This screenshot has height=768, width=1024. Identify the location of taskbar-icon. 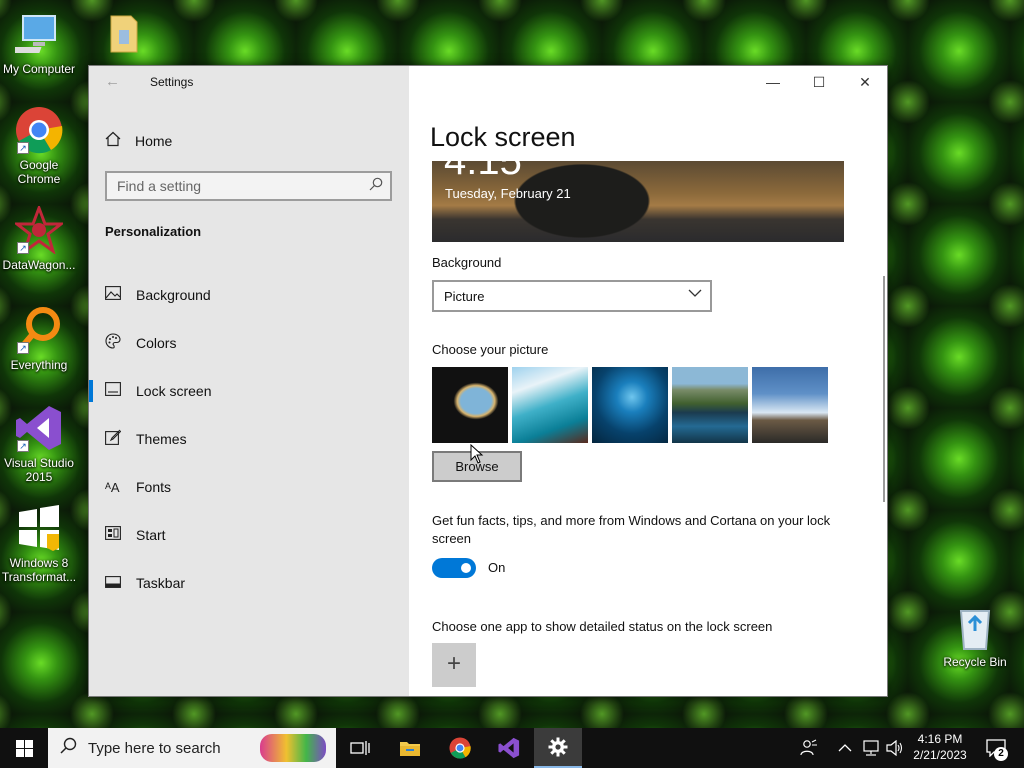
(120, 583).